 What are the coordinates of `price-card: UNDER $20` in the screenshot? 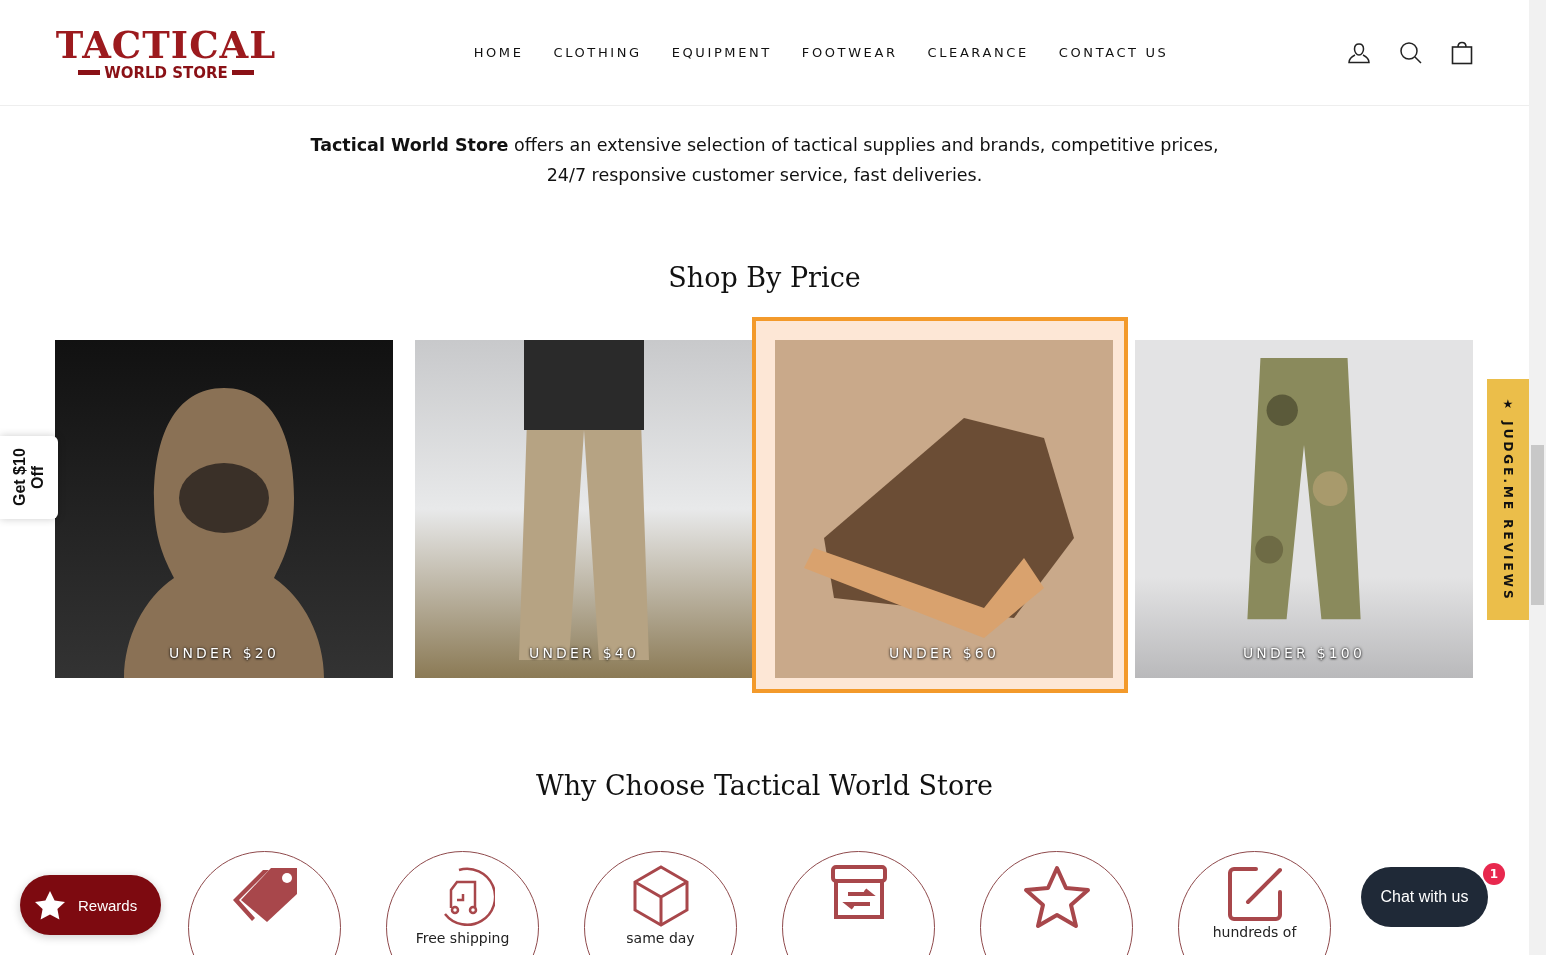 It's located at (224, 509).